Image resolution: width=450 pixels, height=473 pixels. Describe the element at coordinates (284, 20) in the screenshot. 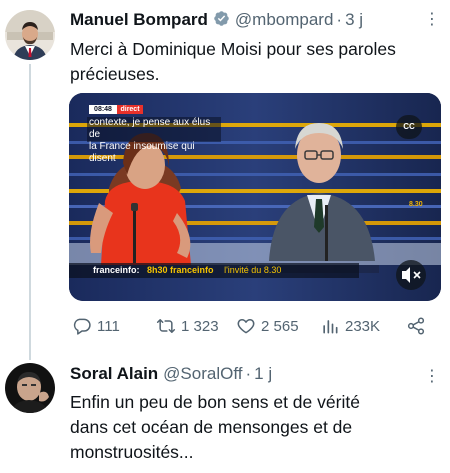

I see `author-handle: @mbompard` at that location.